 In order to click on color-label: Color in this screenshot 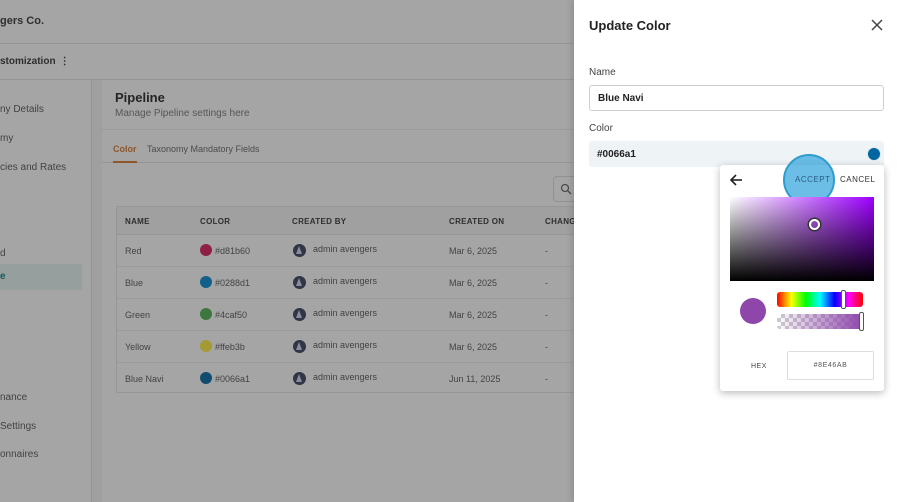, I will do `click(601, 128)`.